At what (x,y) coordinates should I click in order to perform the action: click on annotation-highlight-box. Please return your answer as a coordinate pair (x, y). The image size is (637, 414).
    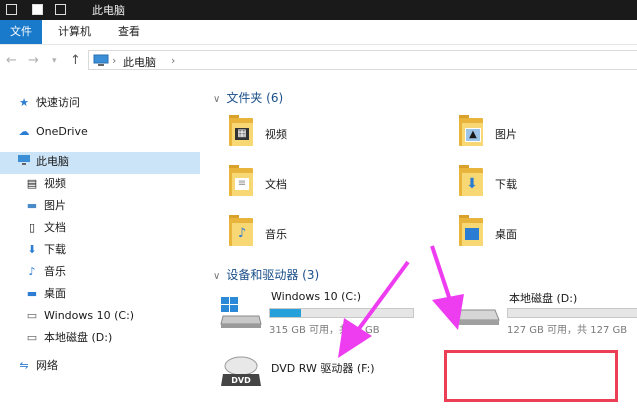
    Looking at the image, I should click on (531, 376).